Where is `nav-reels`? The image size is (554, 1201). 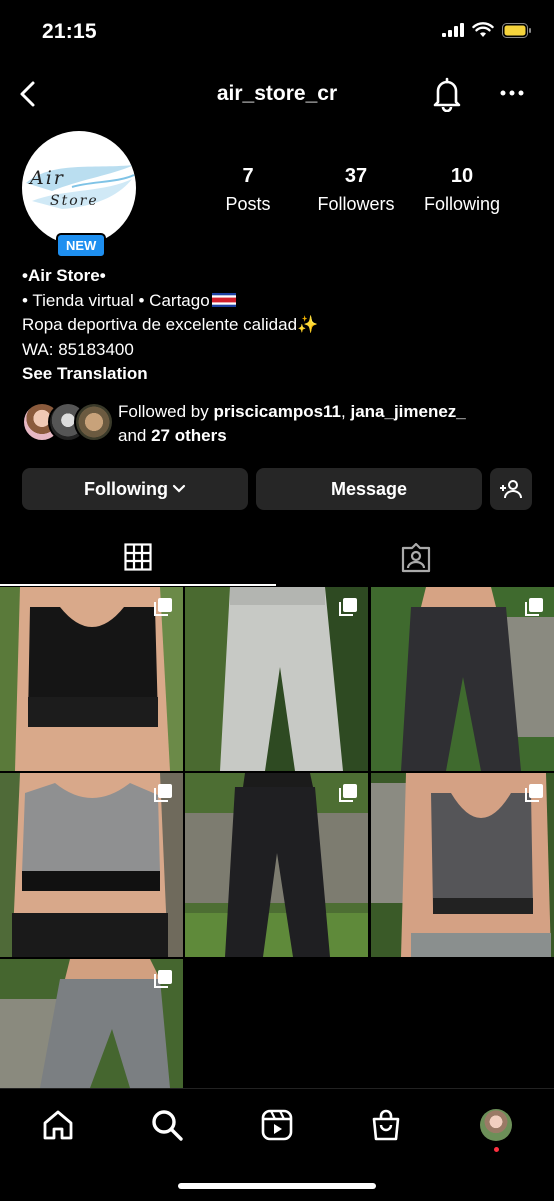
nav-reels is located at coordinates (277, 1125).